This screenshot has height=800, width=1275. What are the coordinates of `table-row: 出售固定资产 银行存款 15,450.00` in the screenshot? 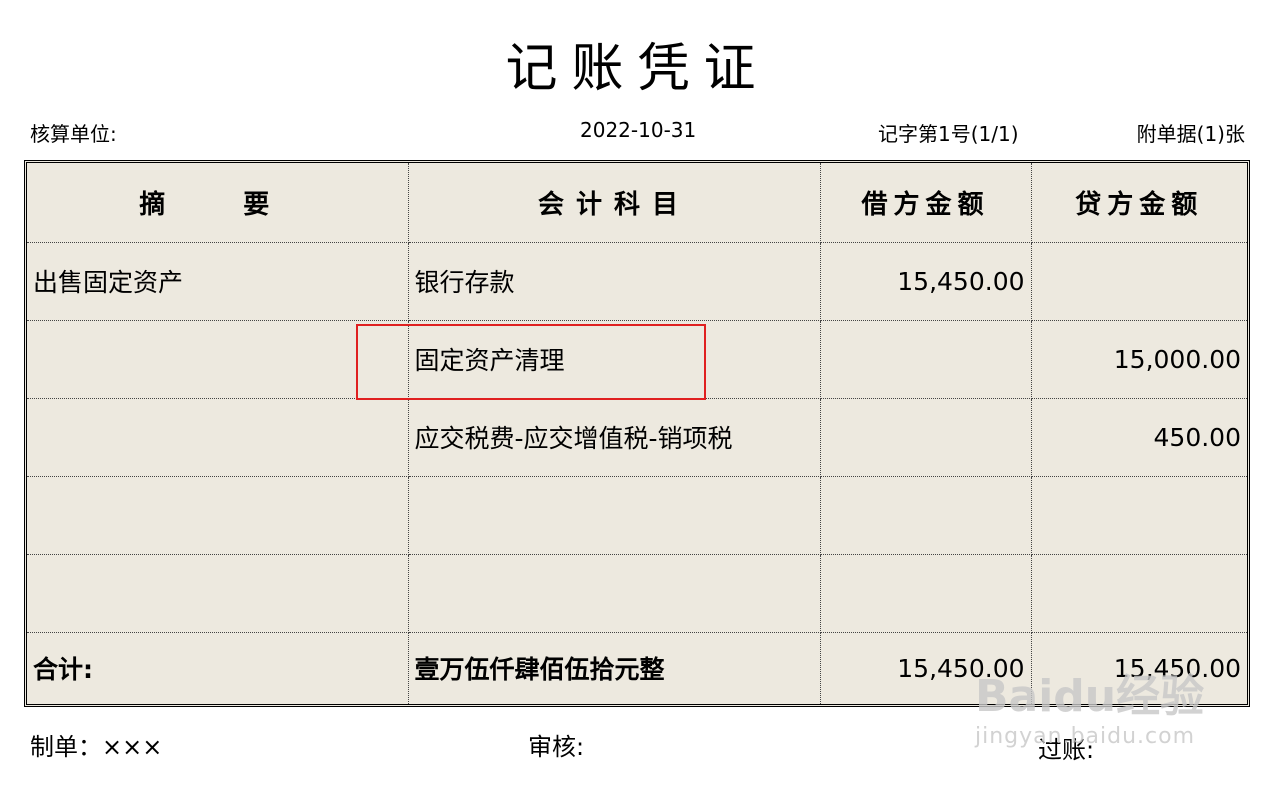 It's located at (637, 281).